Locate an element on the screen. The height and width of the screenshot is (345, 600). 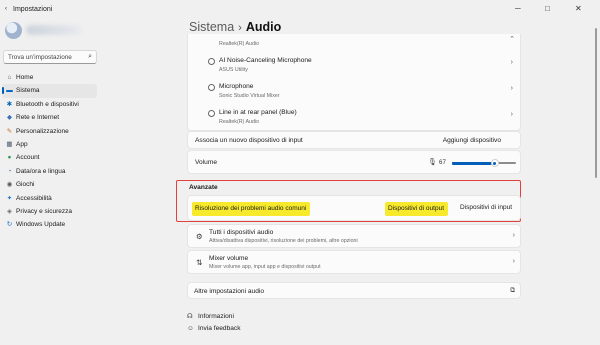
sidebar-item-network: ◆ Rete e Internet is located at coordinates (49, 117).